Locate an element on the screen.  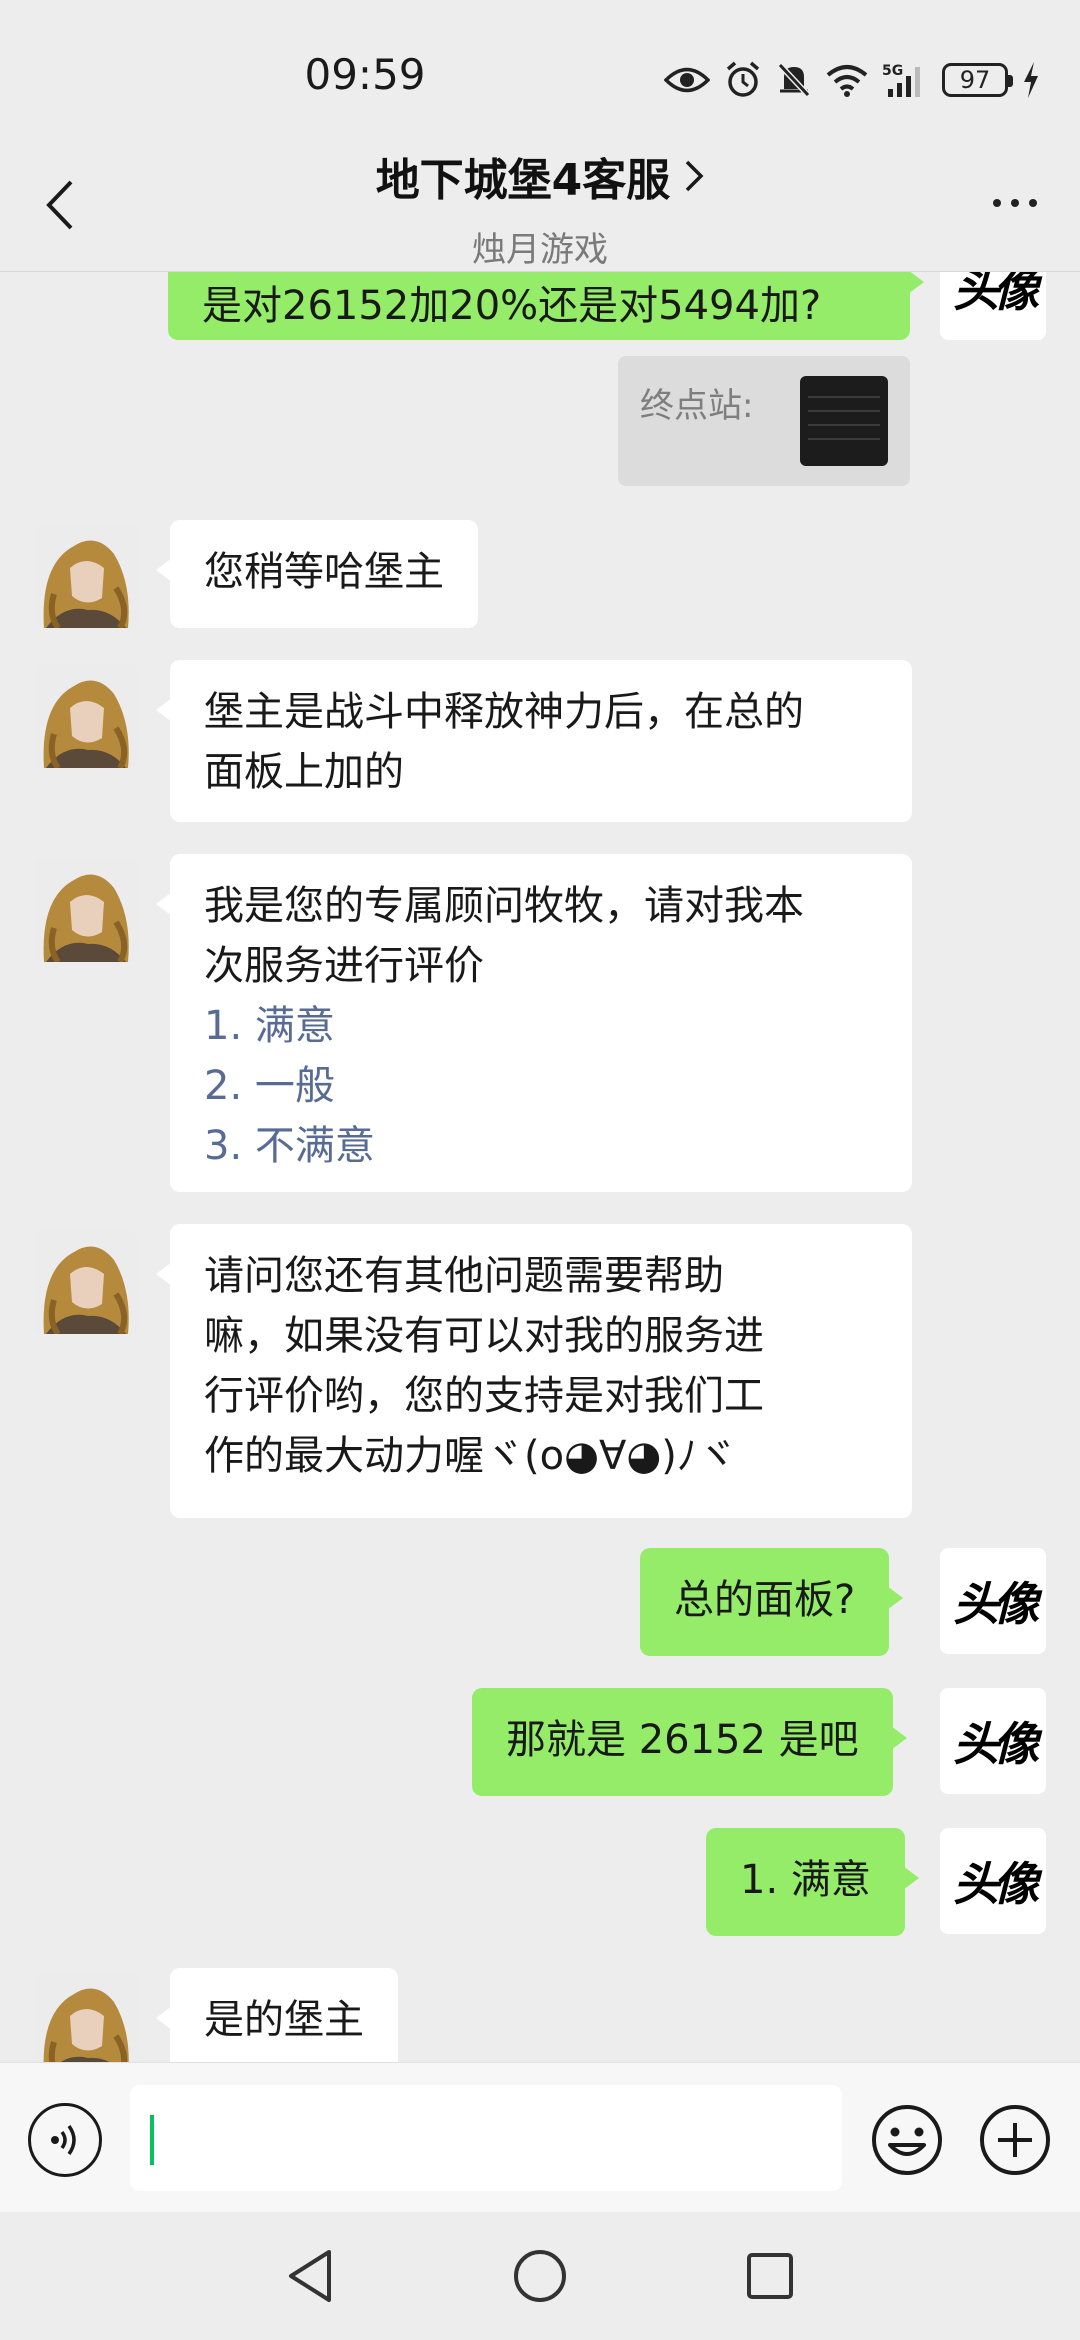
header-title-group: 地下城堡4客服 烛月游戏 is located at coordinates (540, 207).